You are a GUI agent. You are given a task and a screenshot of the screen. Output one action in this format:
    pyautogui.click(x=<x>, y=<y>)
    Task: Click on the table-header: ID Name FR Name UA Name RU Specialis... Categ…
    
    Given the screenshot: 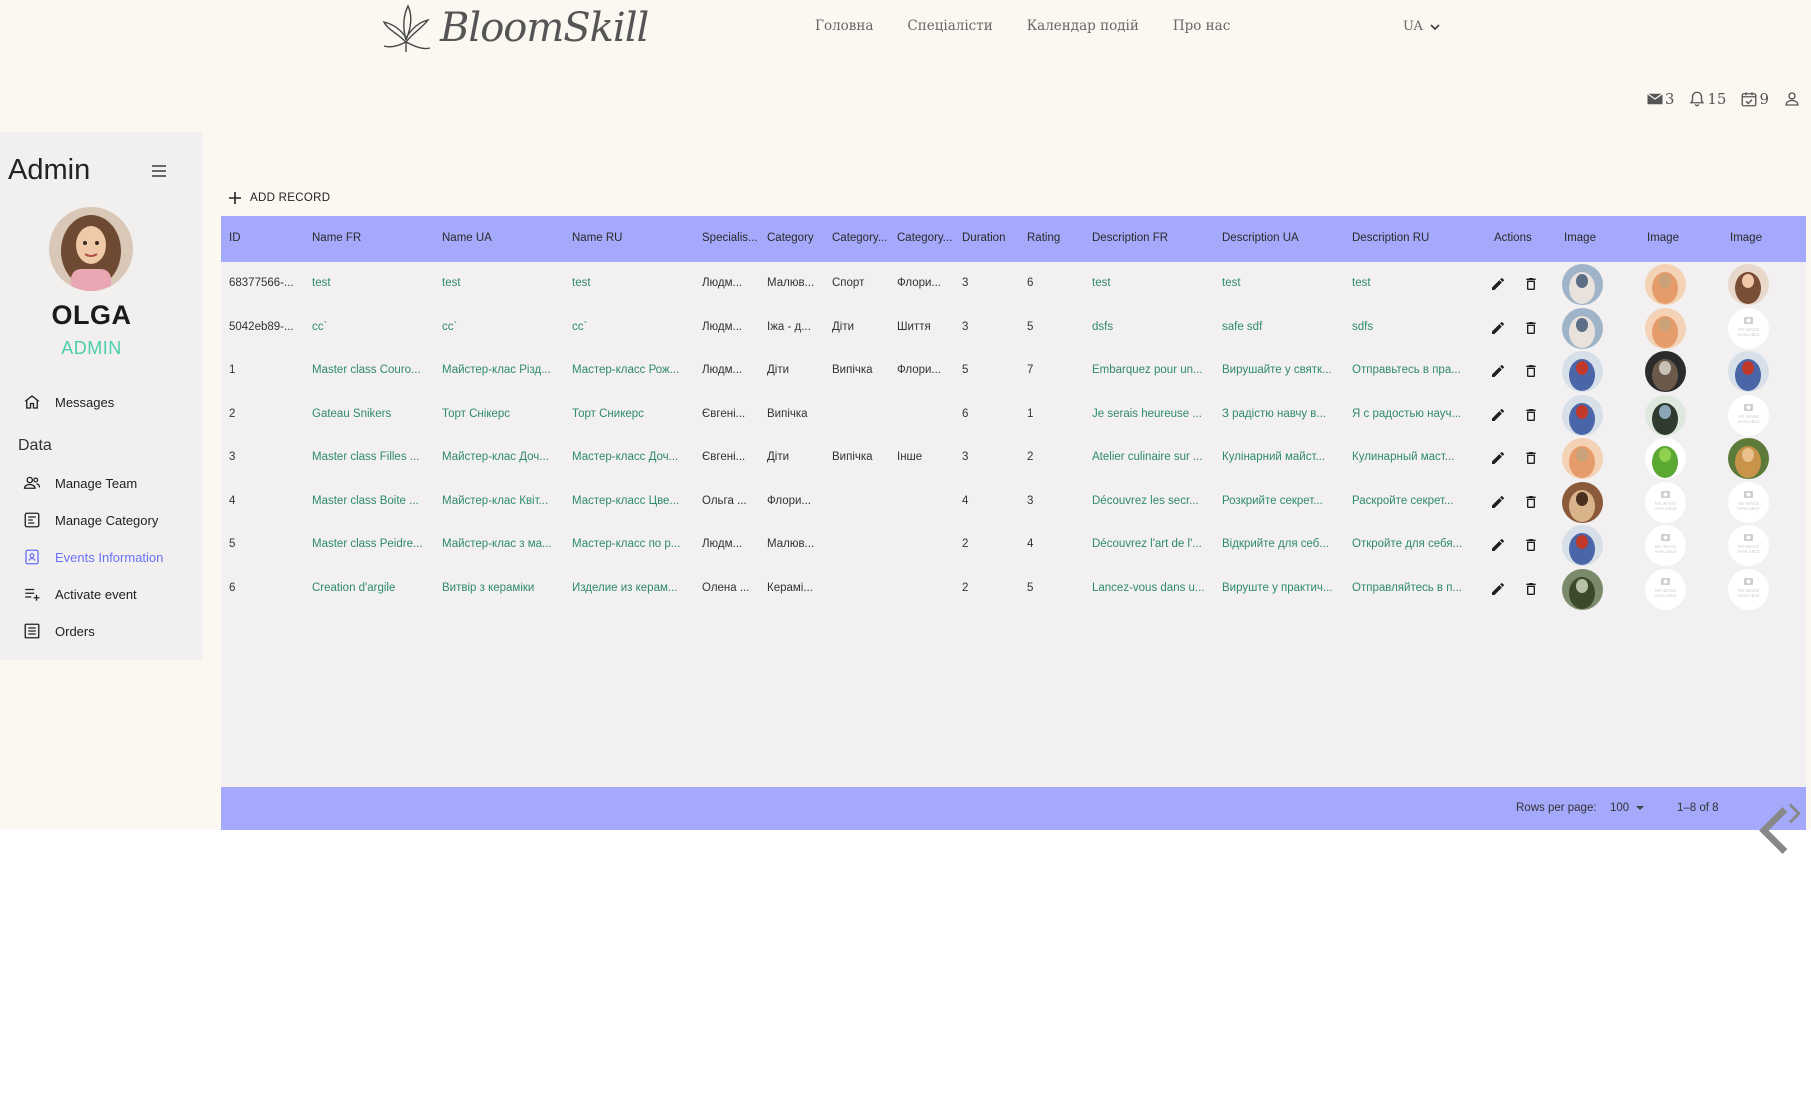 What is the action you would take?
    pyautogui.click(x=1013, y=239)
    